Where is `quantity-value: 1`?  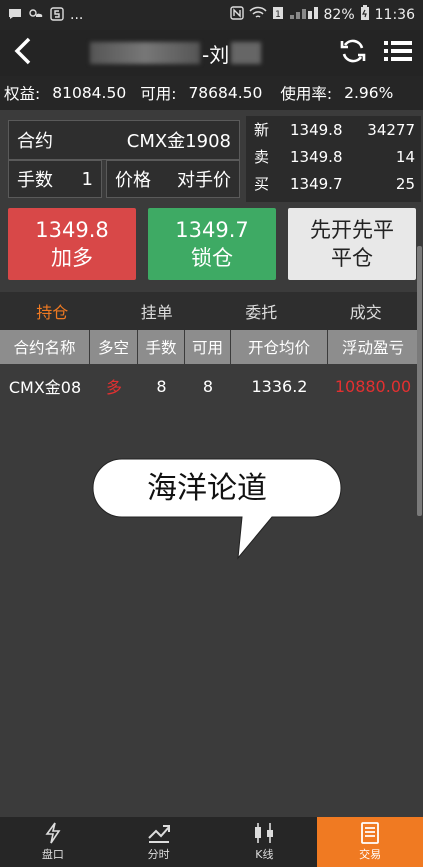
quantity-value: 1 is located at coordinates (87, 179).